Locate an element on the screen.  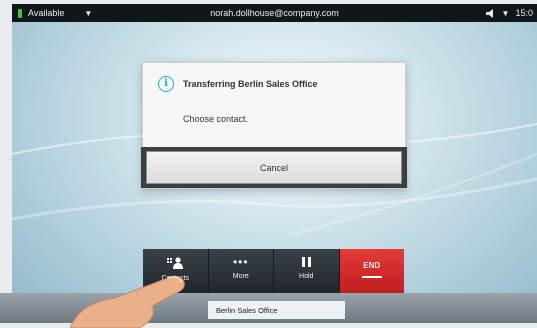
contacts-label: Contacts is located at coordinates (175, 278).